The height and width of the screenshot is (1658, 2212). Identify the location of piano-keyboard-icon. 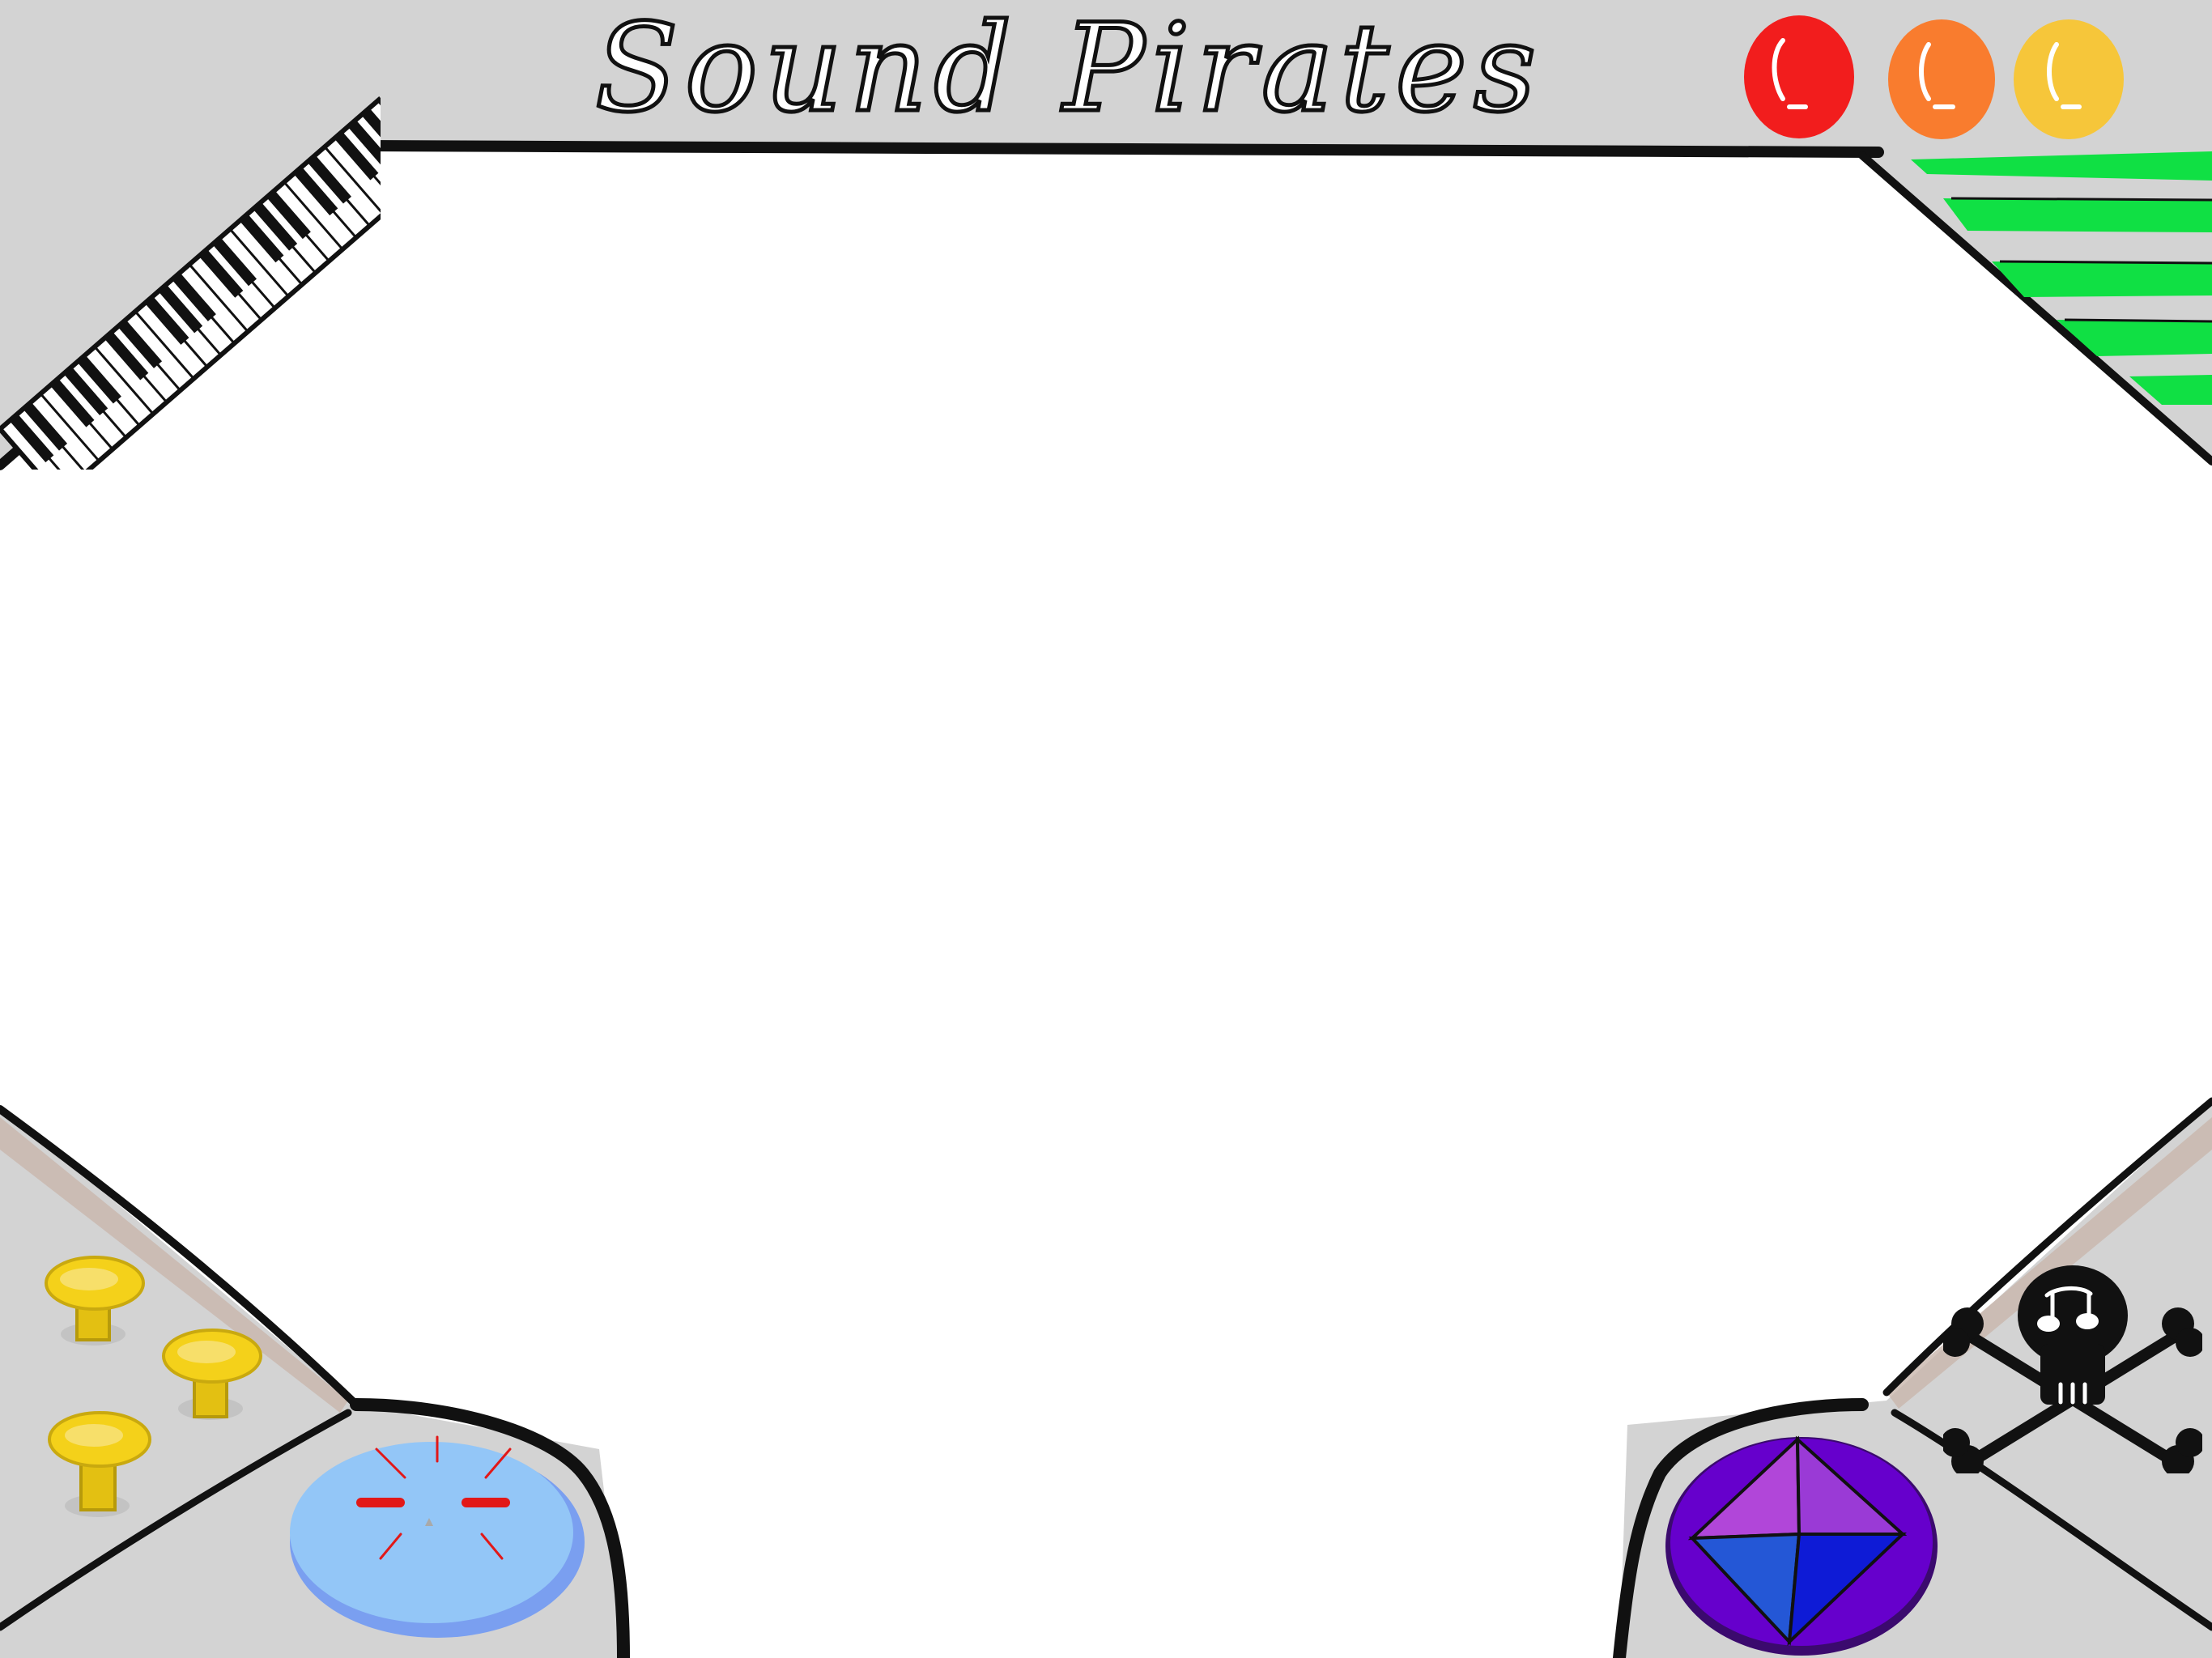
(190, 275).